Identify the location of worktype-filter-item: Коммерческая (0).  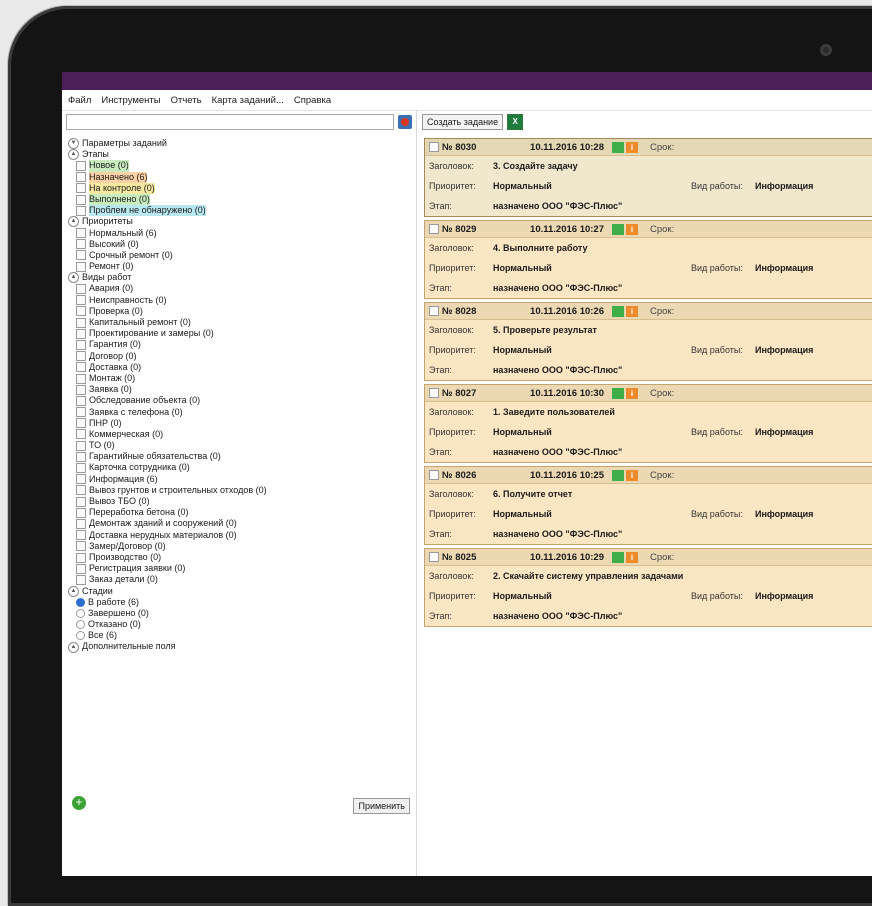
(240, 434).